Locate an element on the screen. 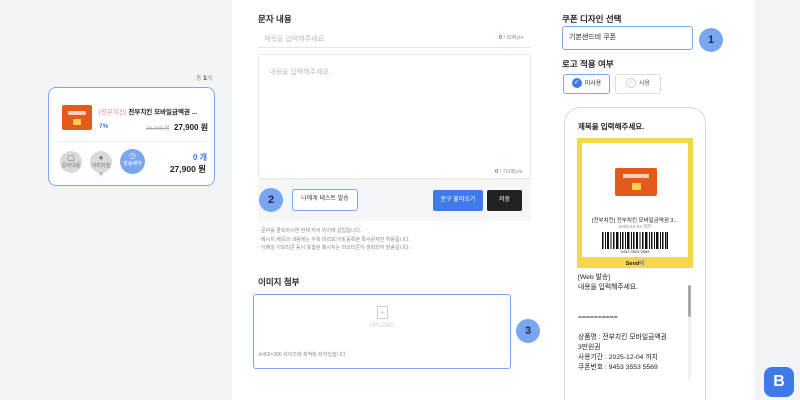 Image resolution: width=800 pixels, height=400 pixels. logo-option-used-label: 사용 is located at coordinates (644, 84).